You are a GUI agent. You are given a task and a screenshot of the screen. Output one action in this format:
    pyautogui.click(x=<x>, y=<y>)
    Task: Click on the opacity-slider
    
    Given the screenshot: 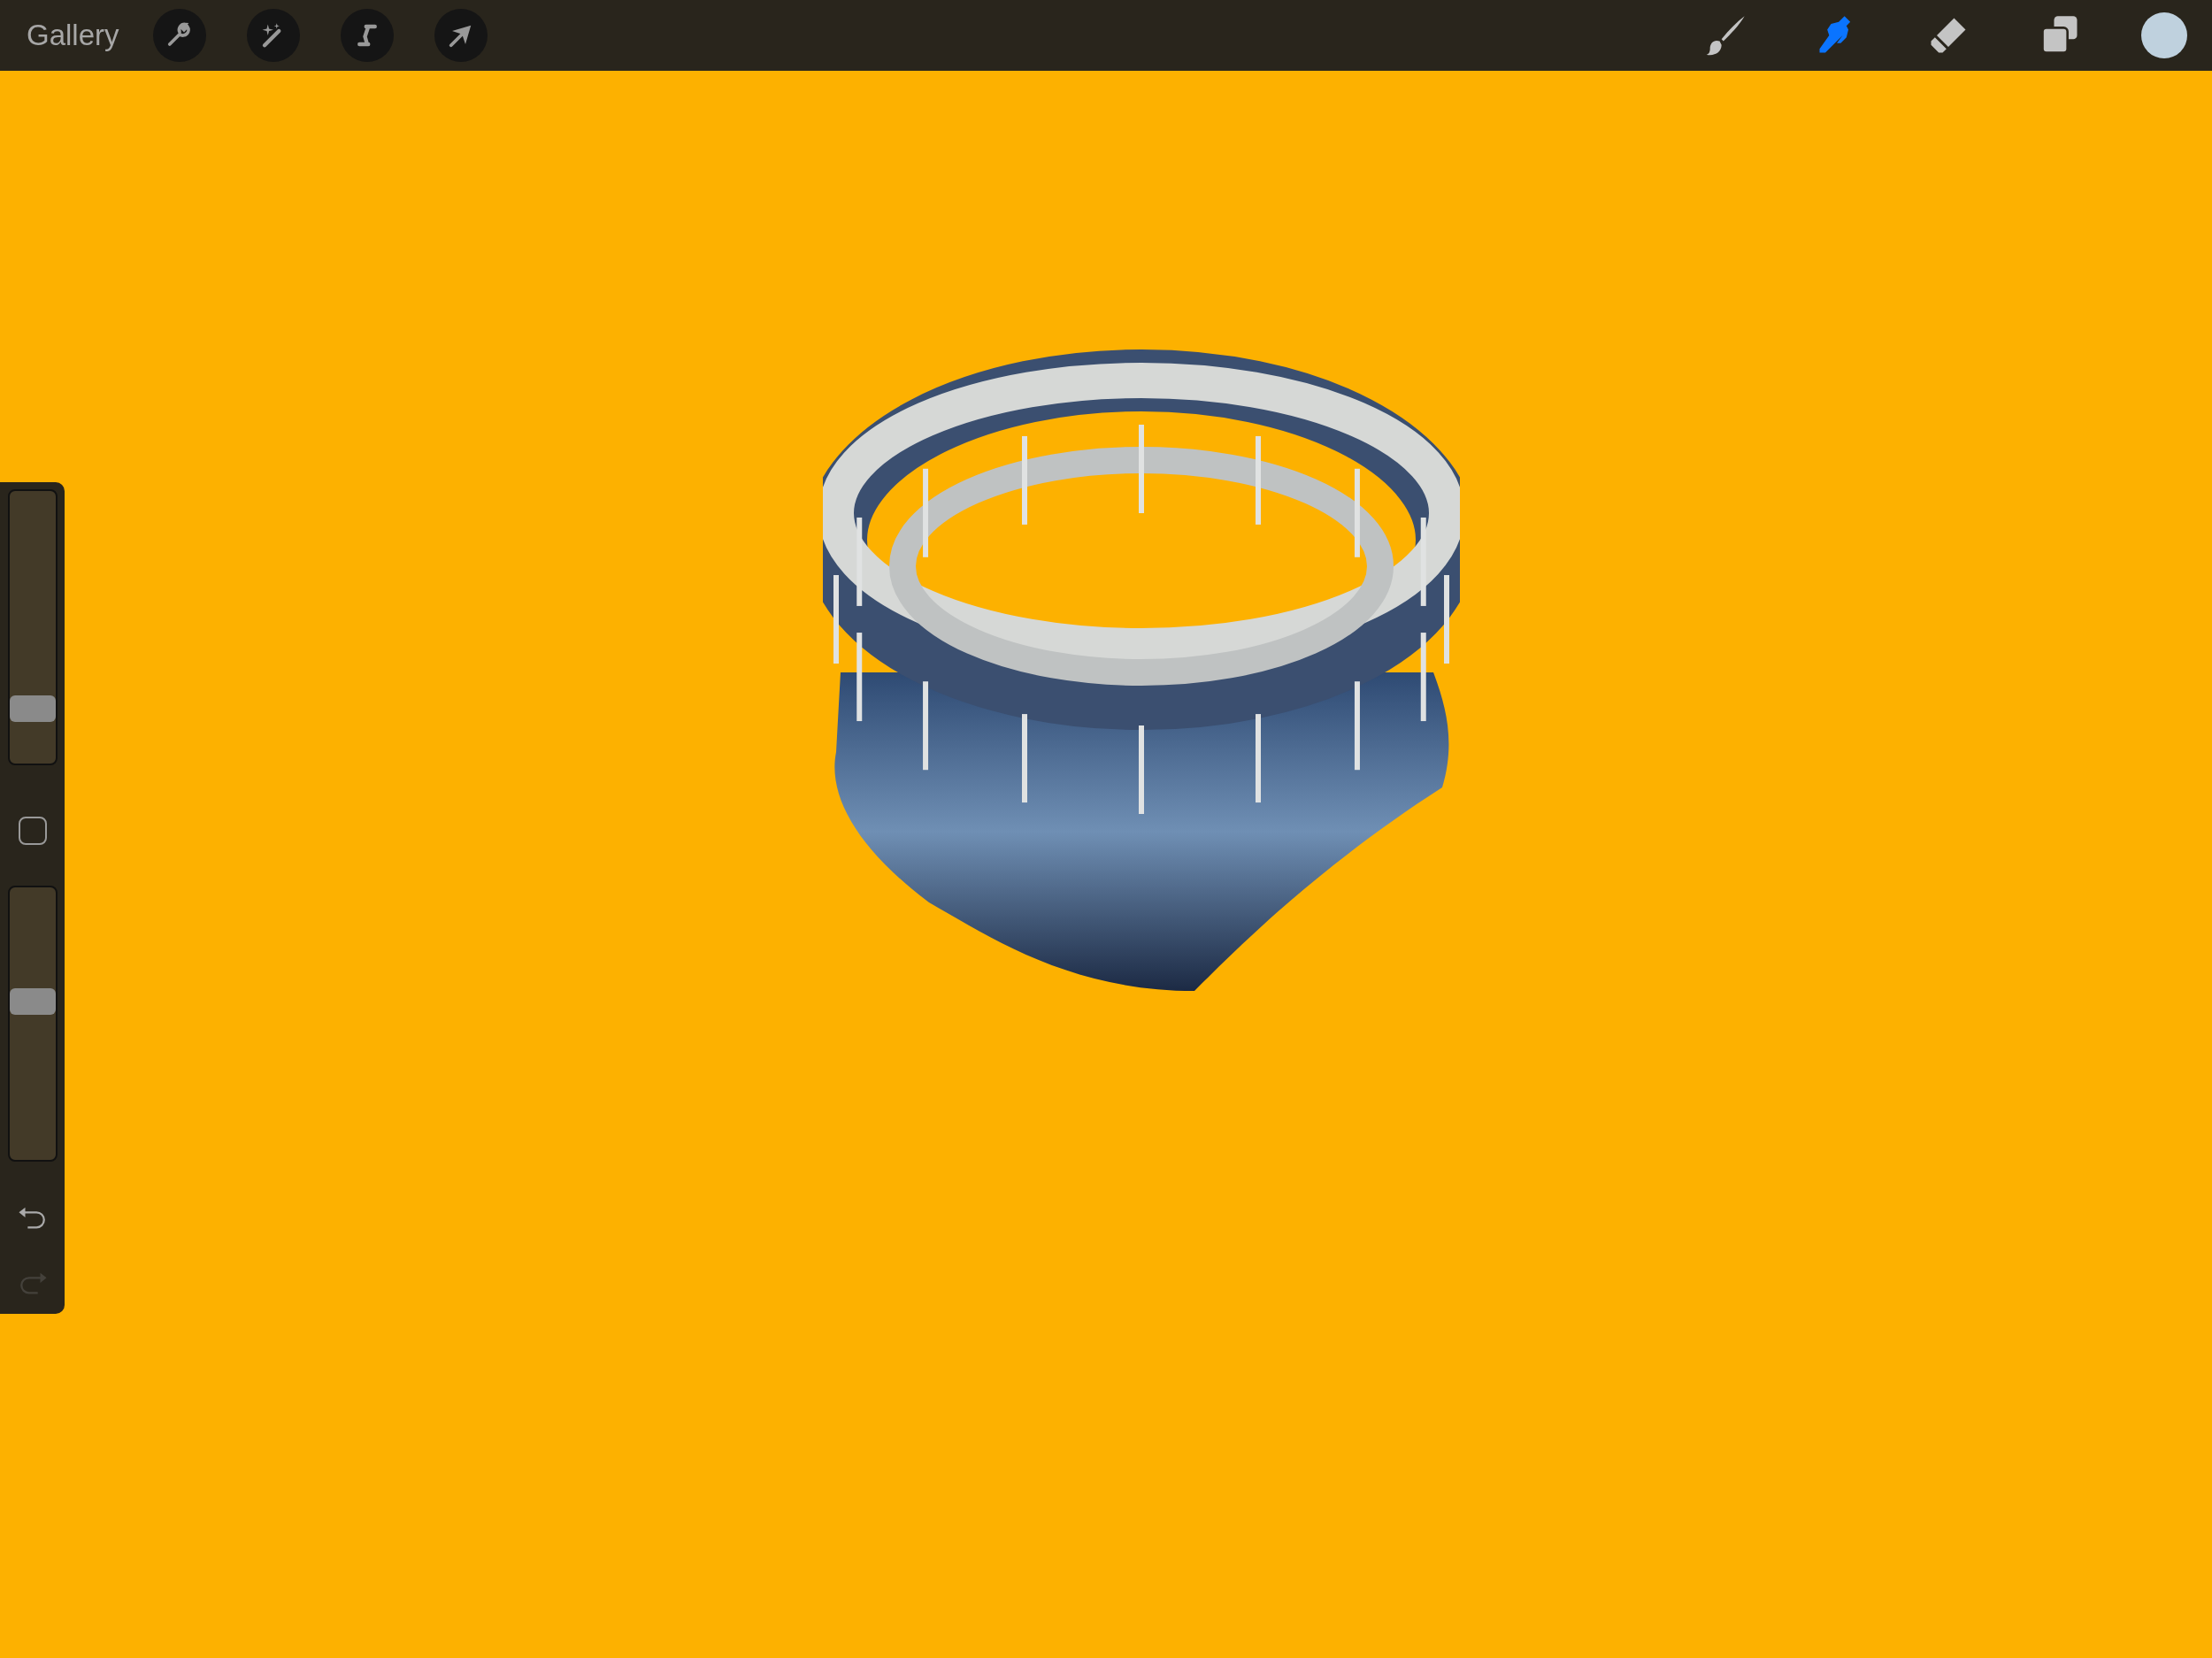 What is the action you would take?
    pyautogui.click(x=33, y=1024)
    